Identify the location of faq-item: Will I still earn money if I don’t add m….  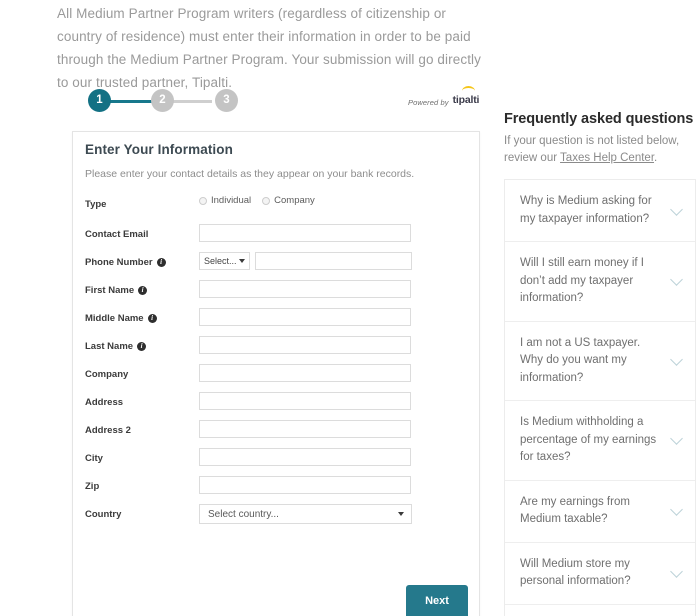
(600, 282).